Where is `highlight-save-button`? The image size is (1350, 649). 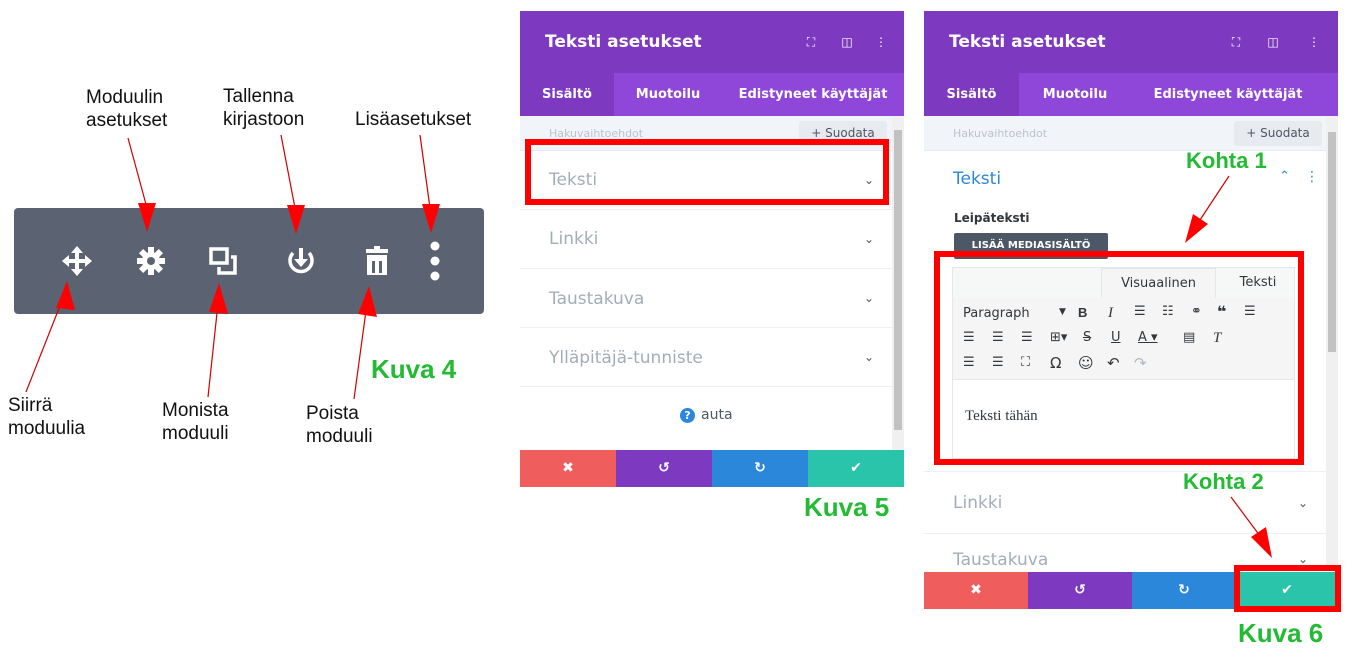 highlight-save-button is located at coordinates (1287, 588).